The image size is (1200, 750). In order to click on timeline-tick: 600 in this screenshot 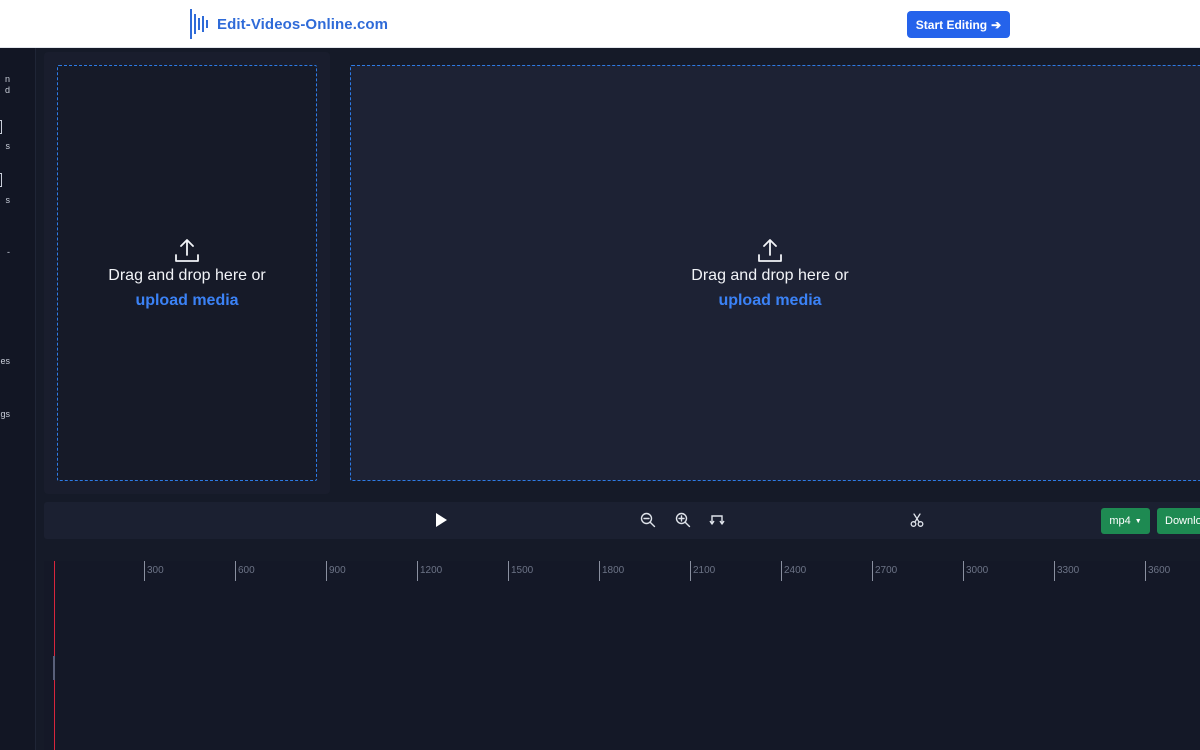, I will do `click(265, 571)`.